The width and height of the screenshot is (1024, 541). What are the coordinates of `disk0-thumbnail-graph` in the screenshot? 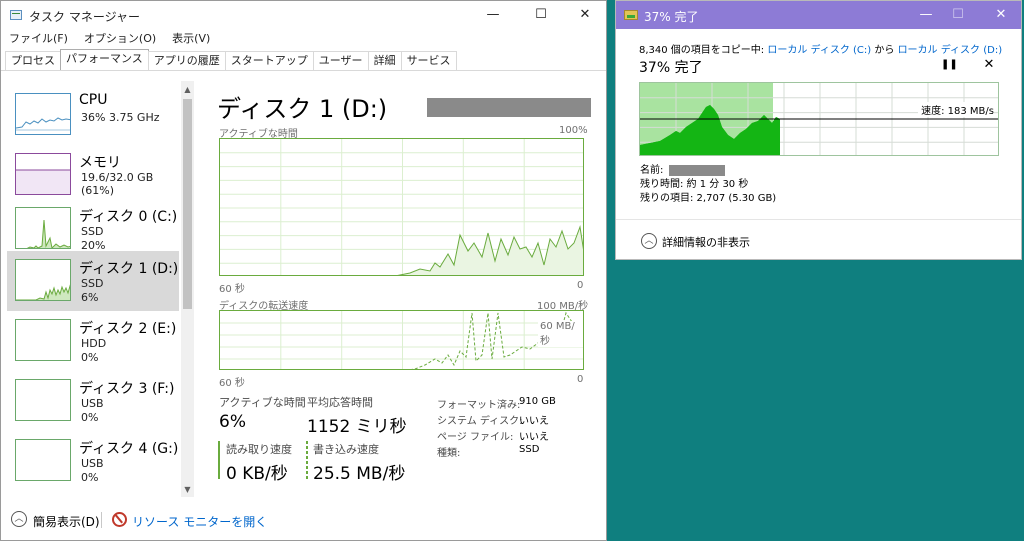 It's located at (43, 228).